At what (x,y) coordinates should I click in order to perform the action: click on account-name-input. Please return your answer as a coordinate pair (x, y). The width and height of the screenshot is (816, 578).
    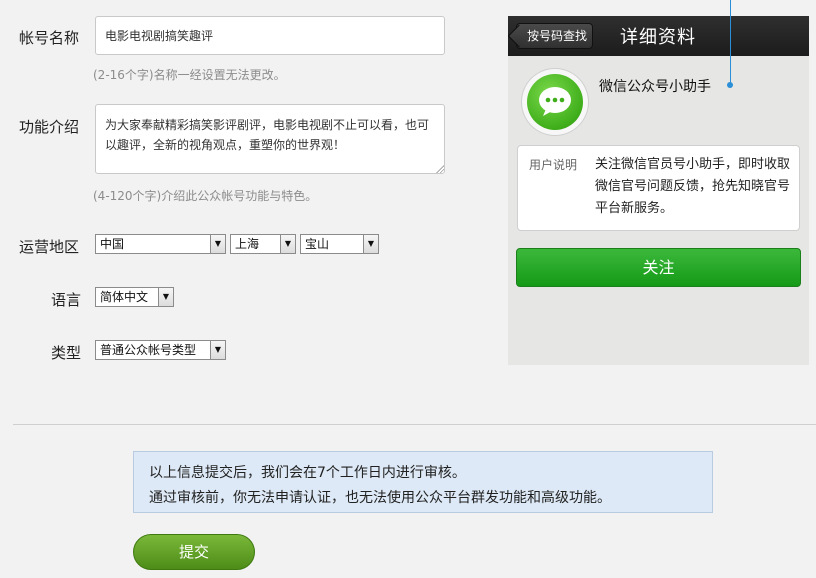
    Looking at the image, I should click on (270, 35).